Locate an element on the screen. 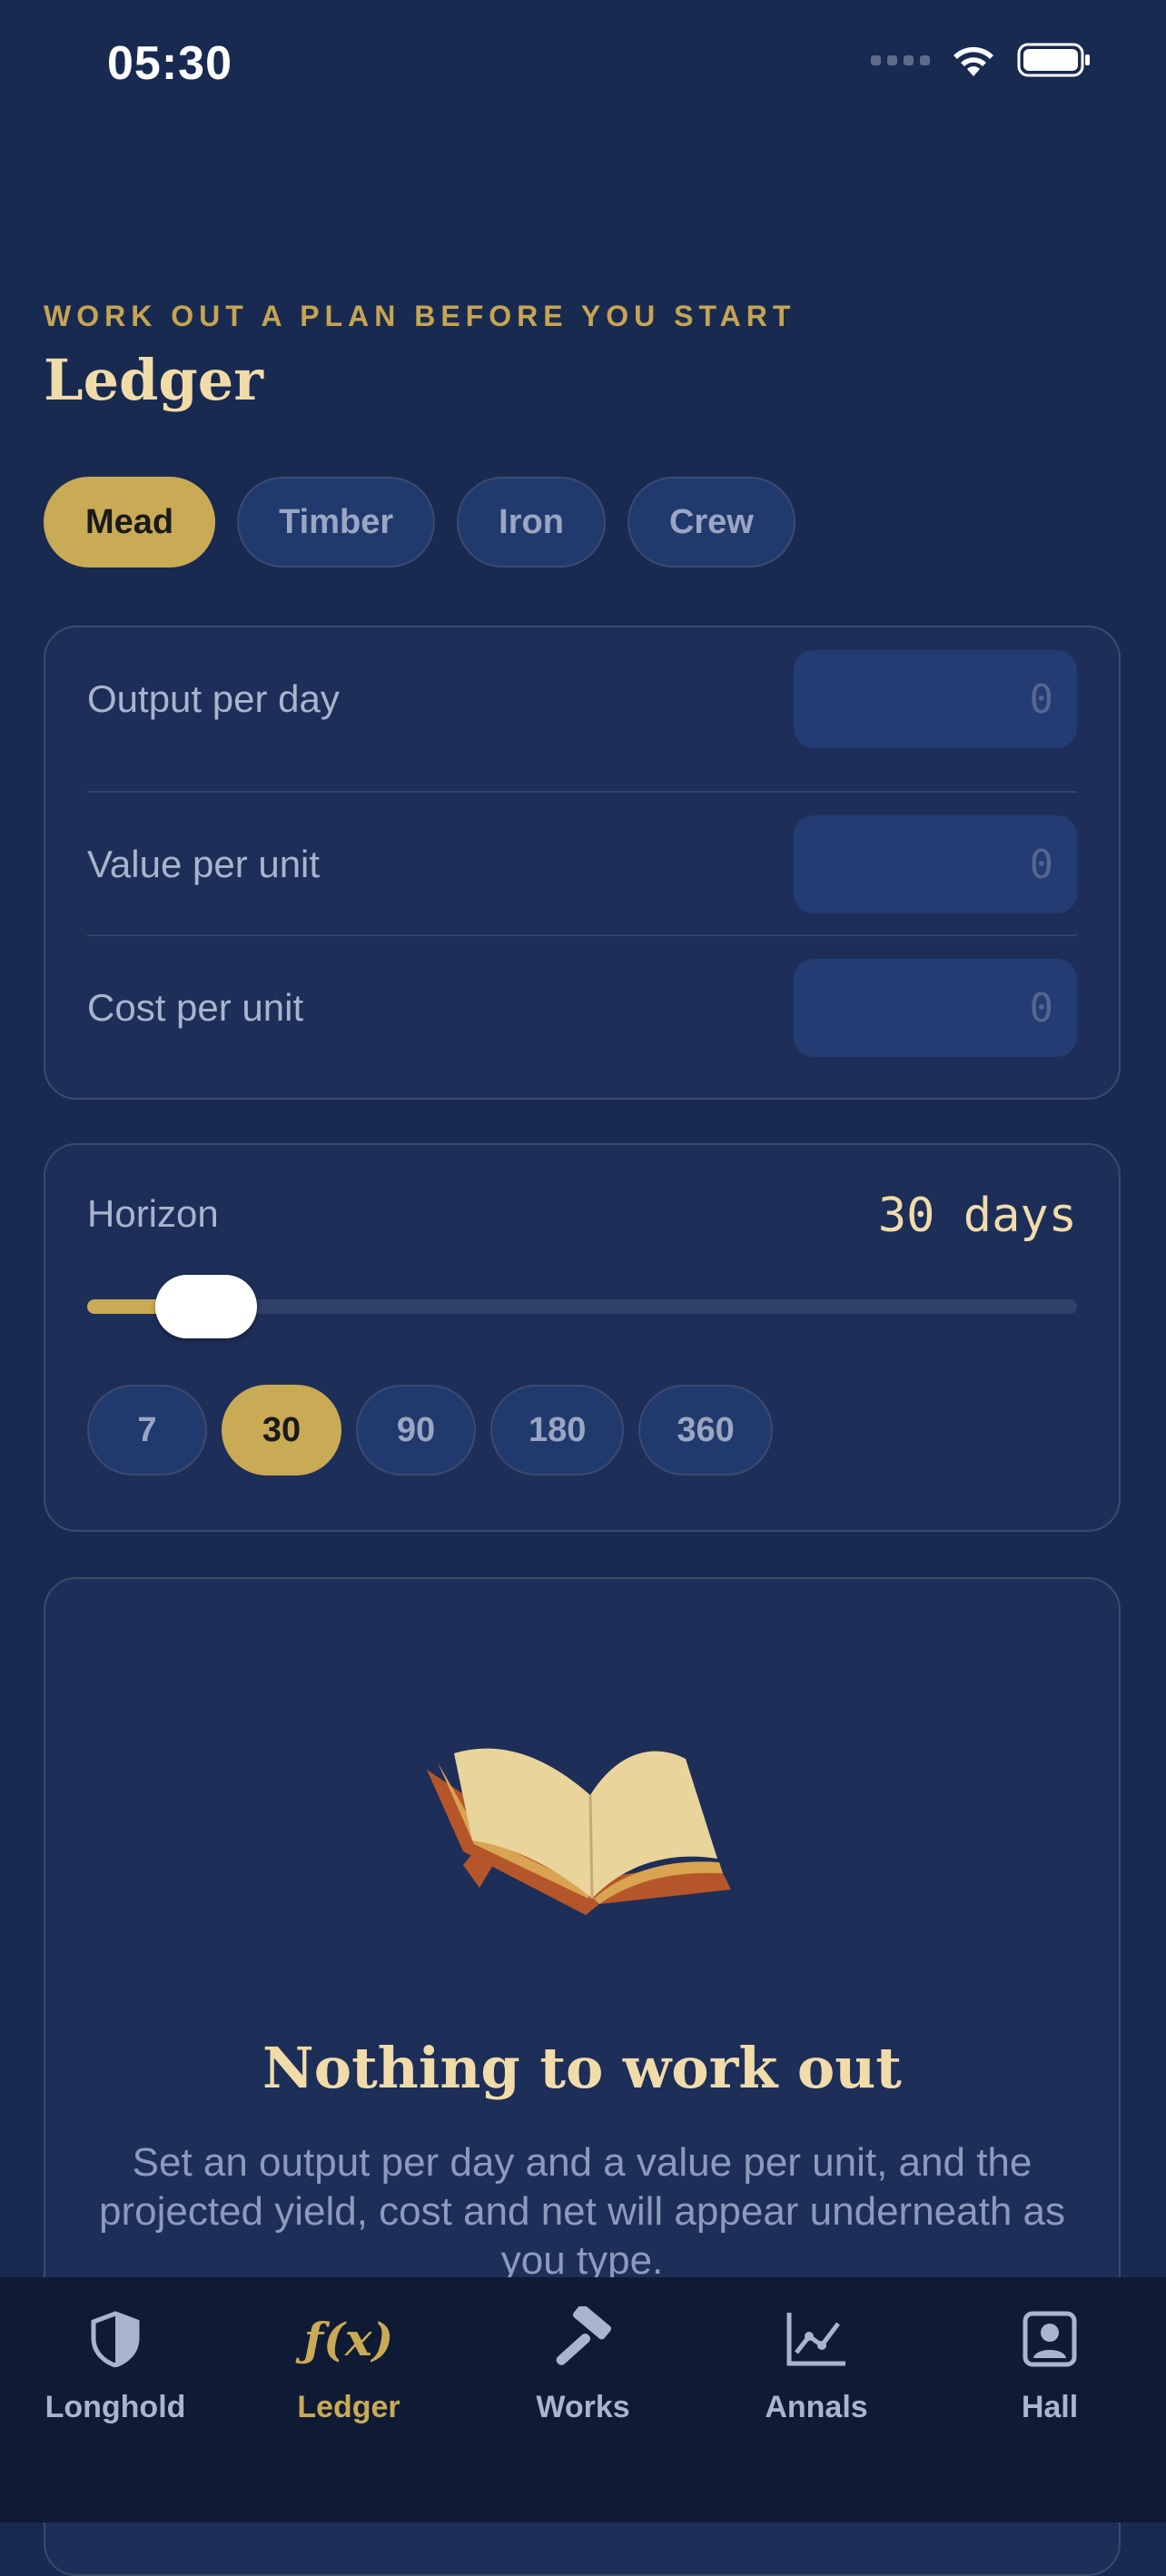 This screenshot has width=1166, height=2576. shield-icon is located at coordinates (116, 2339).